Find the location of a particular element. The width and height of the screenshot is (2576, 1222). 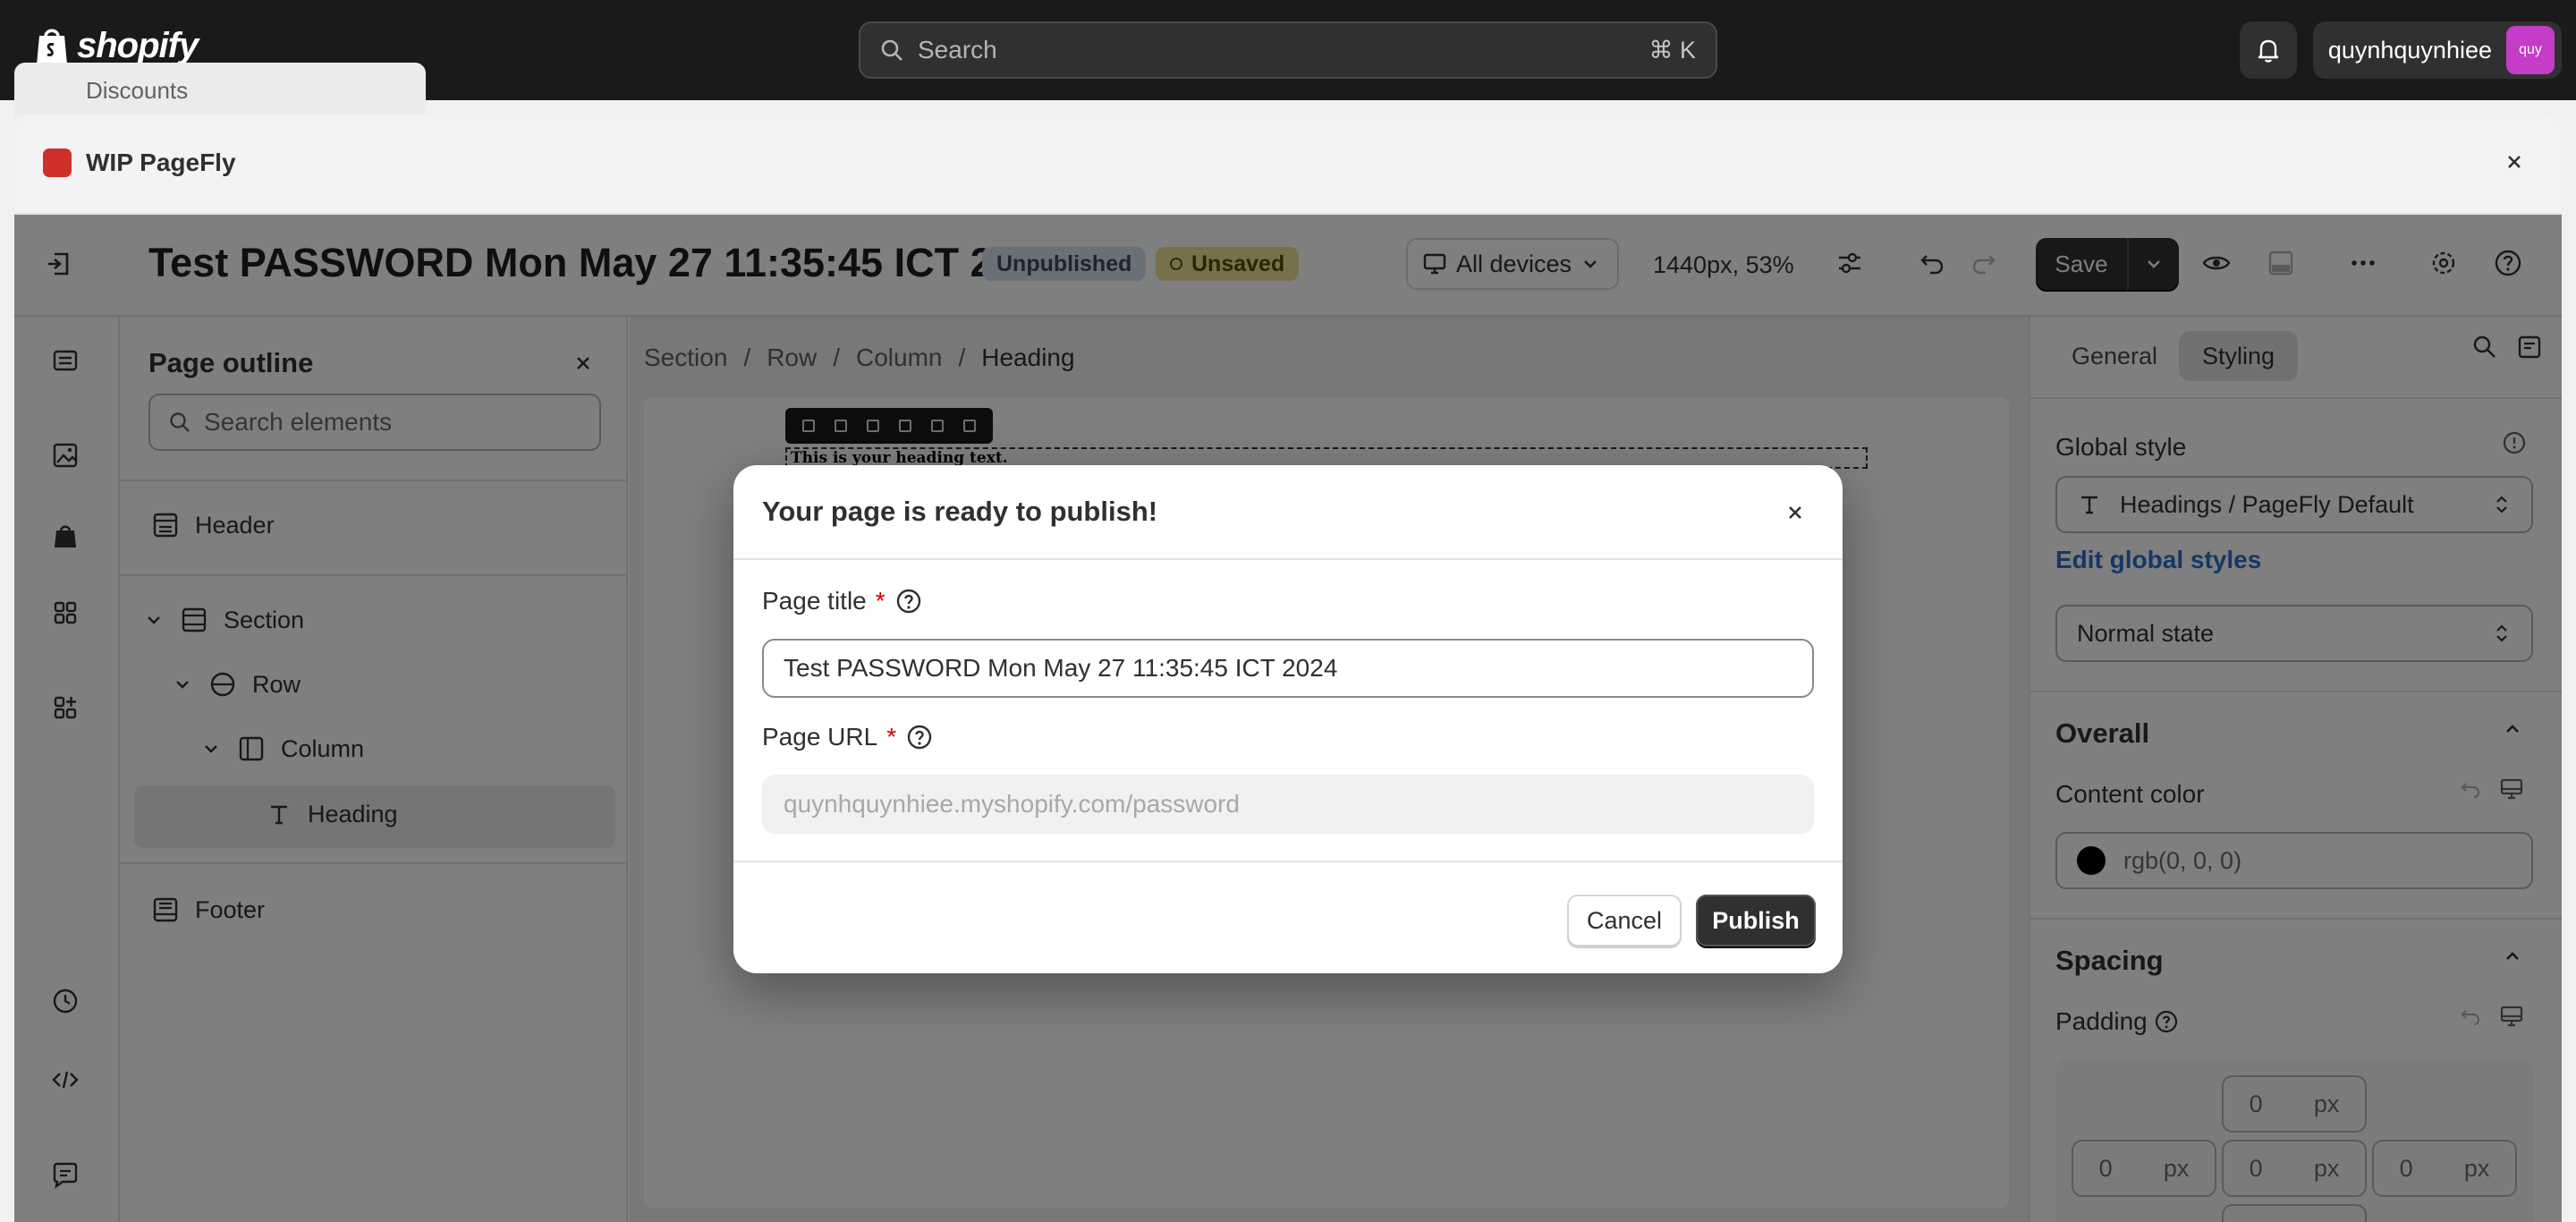

bell-icon is located at coordinates (2268, 51).